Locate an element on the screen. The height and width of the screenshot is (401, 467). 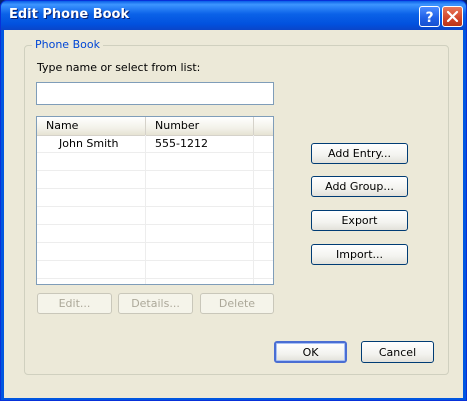
export-button: Export is located at coordinates (359, 220).